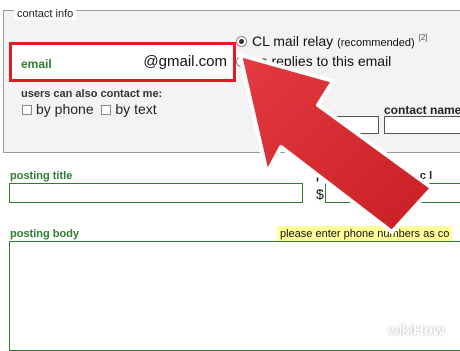 The image size is (460, 351). What do you see at coordinates (321, 125) in the screenshot?
I see `phone-number-input` at bounding box center [321, 125].